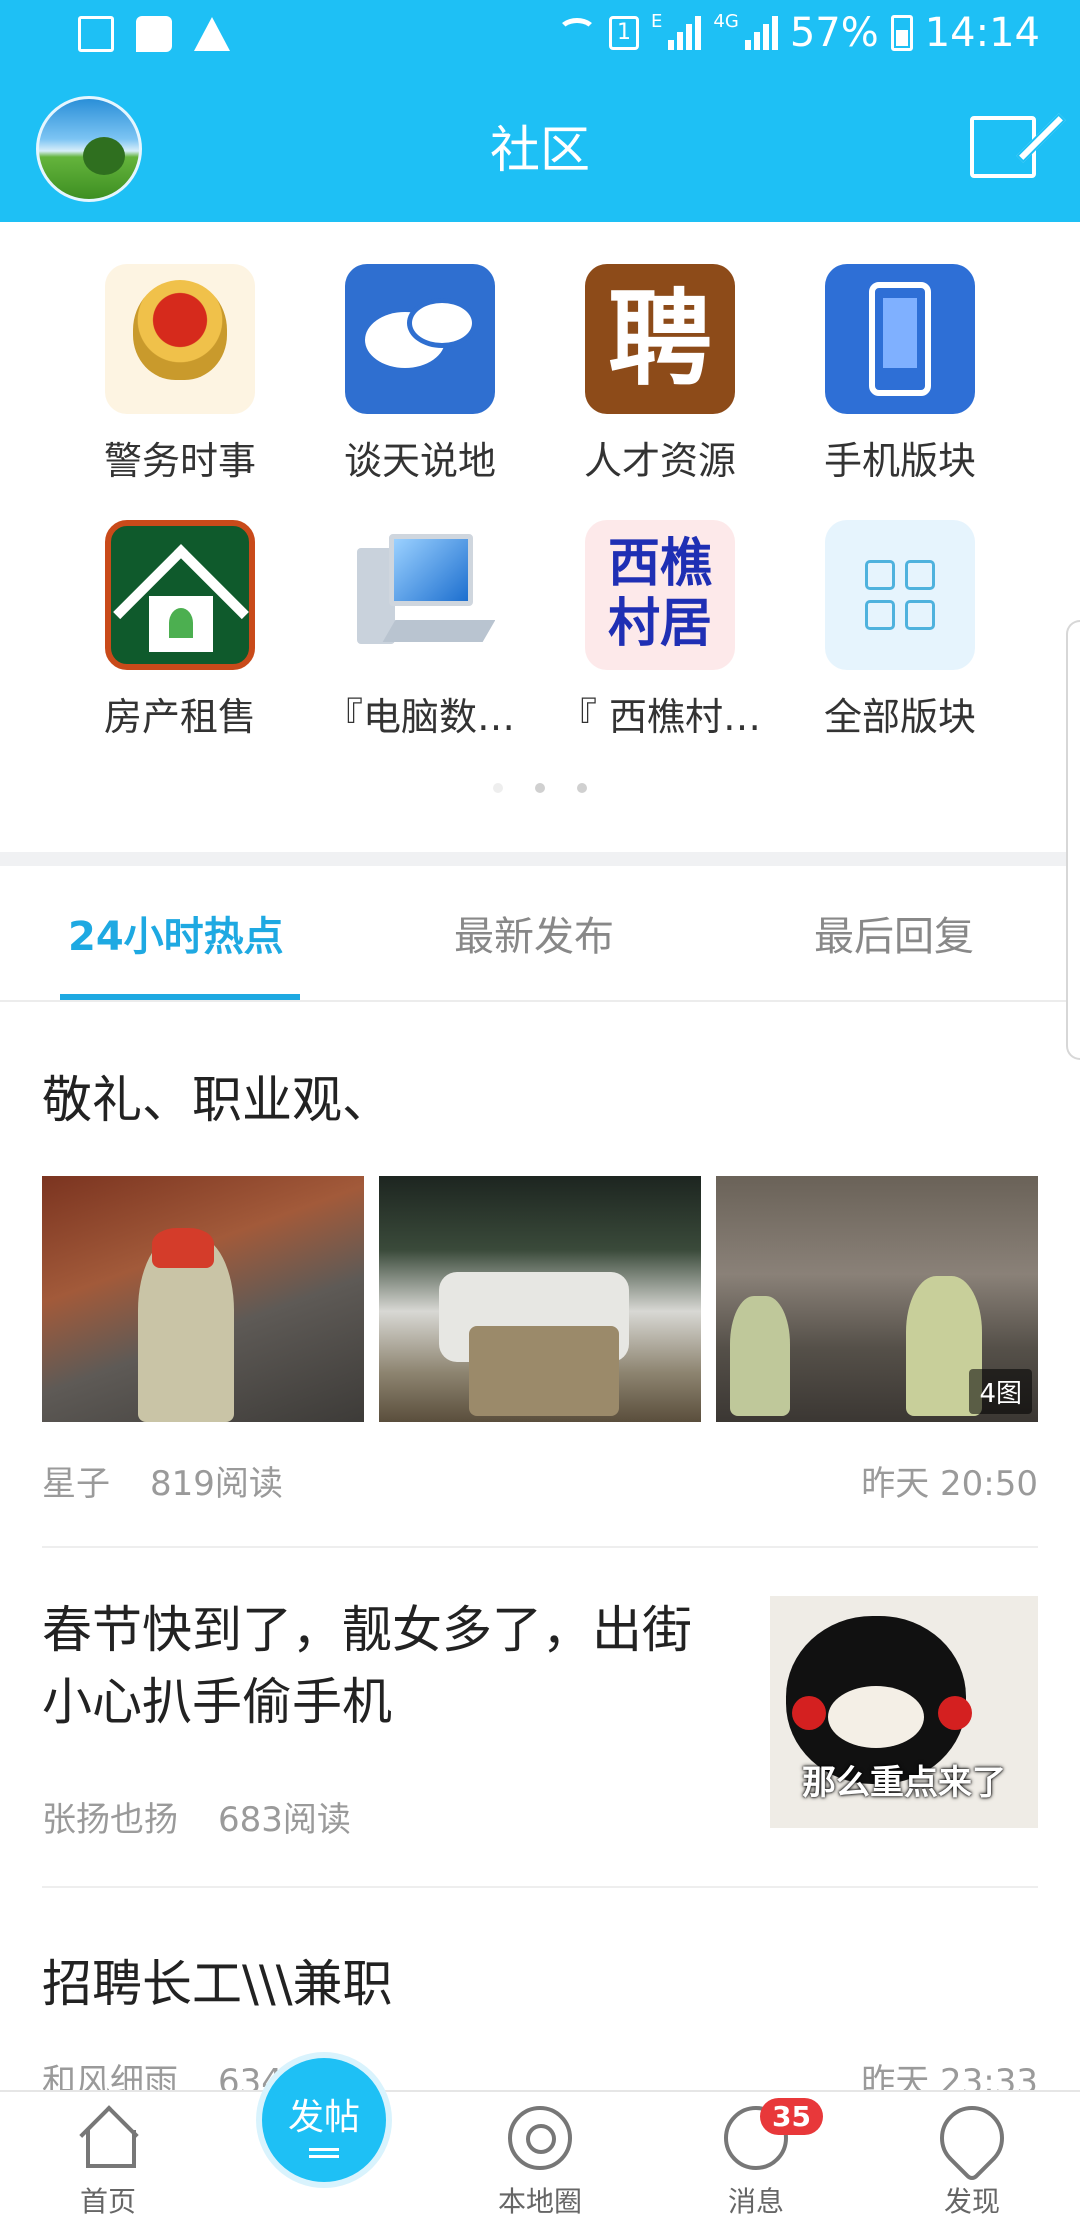 This screenshot has height=2220, width=1080. Describe the element at coordinates (420, 595) in the screenshot. I see `computer-icon` at that location.